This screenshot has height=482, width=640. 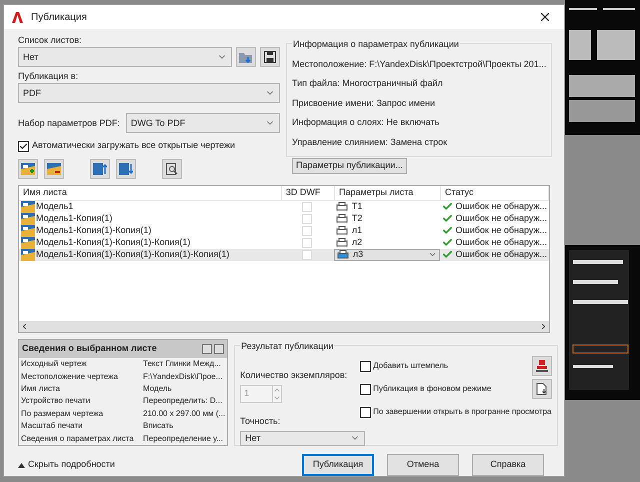 I want to click on folder-icon, so click(x=246, y=57).